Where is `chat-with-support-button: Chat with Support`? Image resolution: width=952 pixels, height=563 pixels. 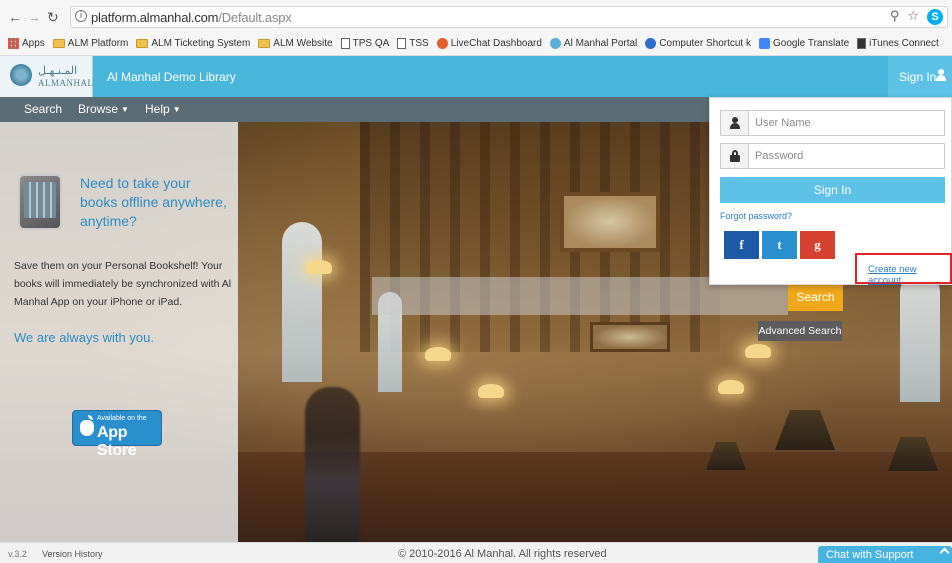
chat-with-support-button: Chat with Support is located at coordinates (885, 554).